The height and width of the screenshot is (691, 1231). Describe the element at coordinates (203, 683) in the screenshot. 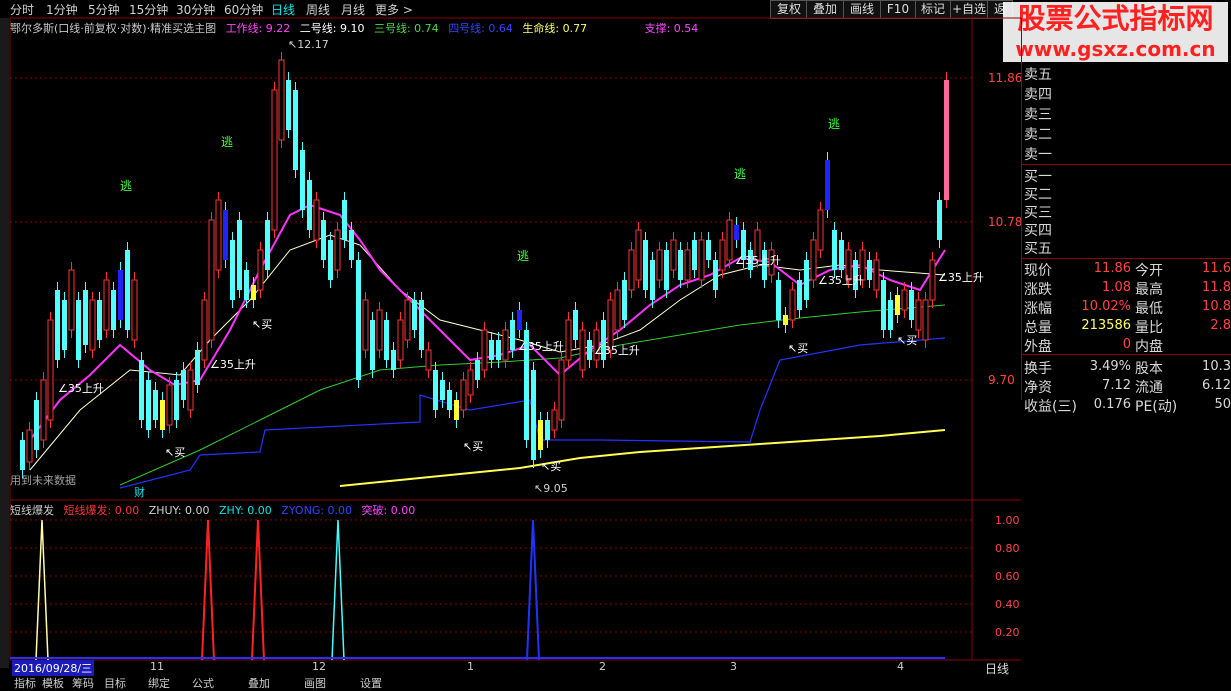

I see `bottom-tab: 公式` at that location.